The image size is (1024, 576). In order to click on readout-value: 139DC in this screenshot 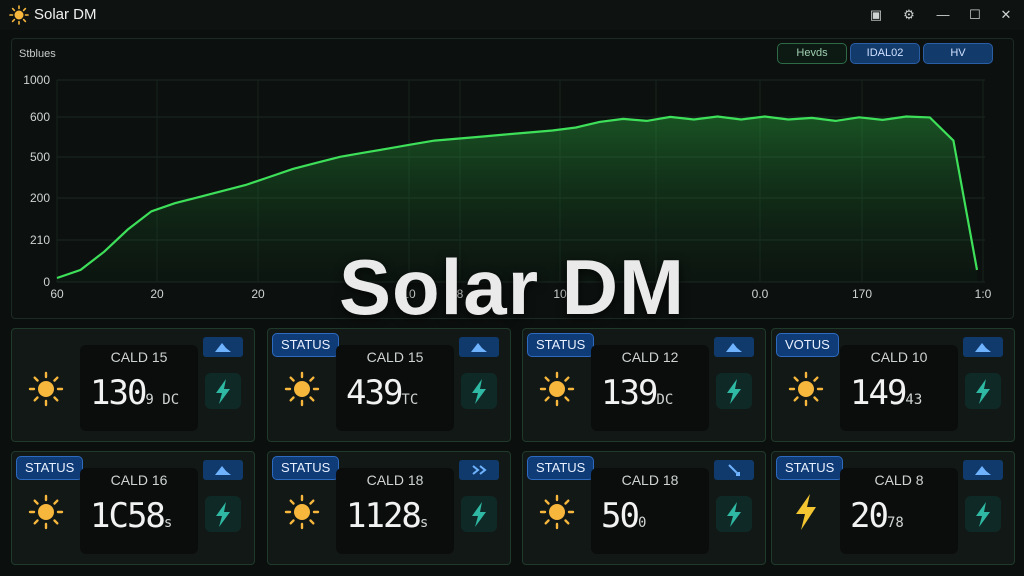, I will do `click(637, 393)`.